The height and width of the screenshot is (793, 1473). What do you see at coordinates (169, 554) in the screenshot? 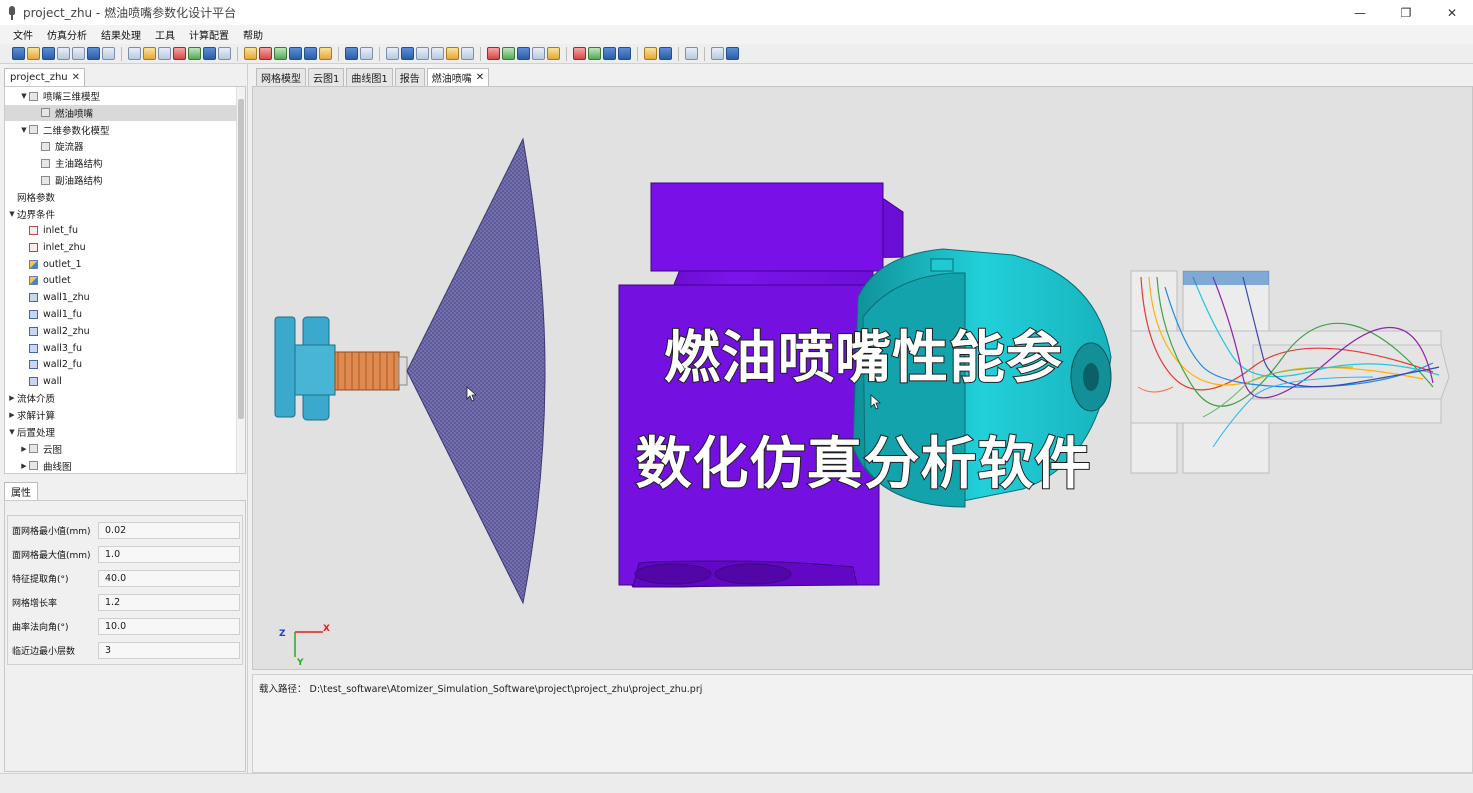
I see `property-value-field: 1.0` at bounding box center [169, 554].